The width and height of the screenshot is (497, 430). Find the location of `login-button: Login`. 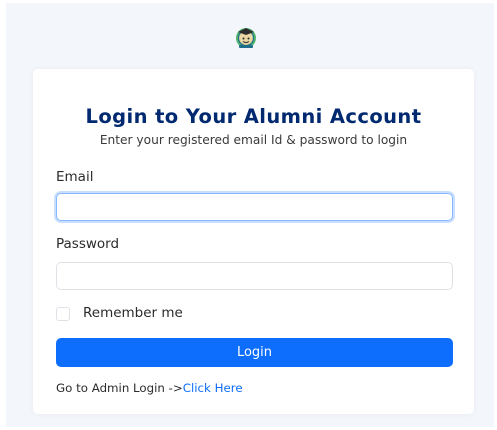

login-button: Login is located at coordinates (254, 352).